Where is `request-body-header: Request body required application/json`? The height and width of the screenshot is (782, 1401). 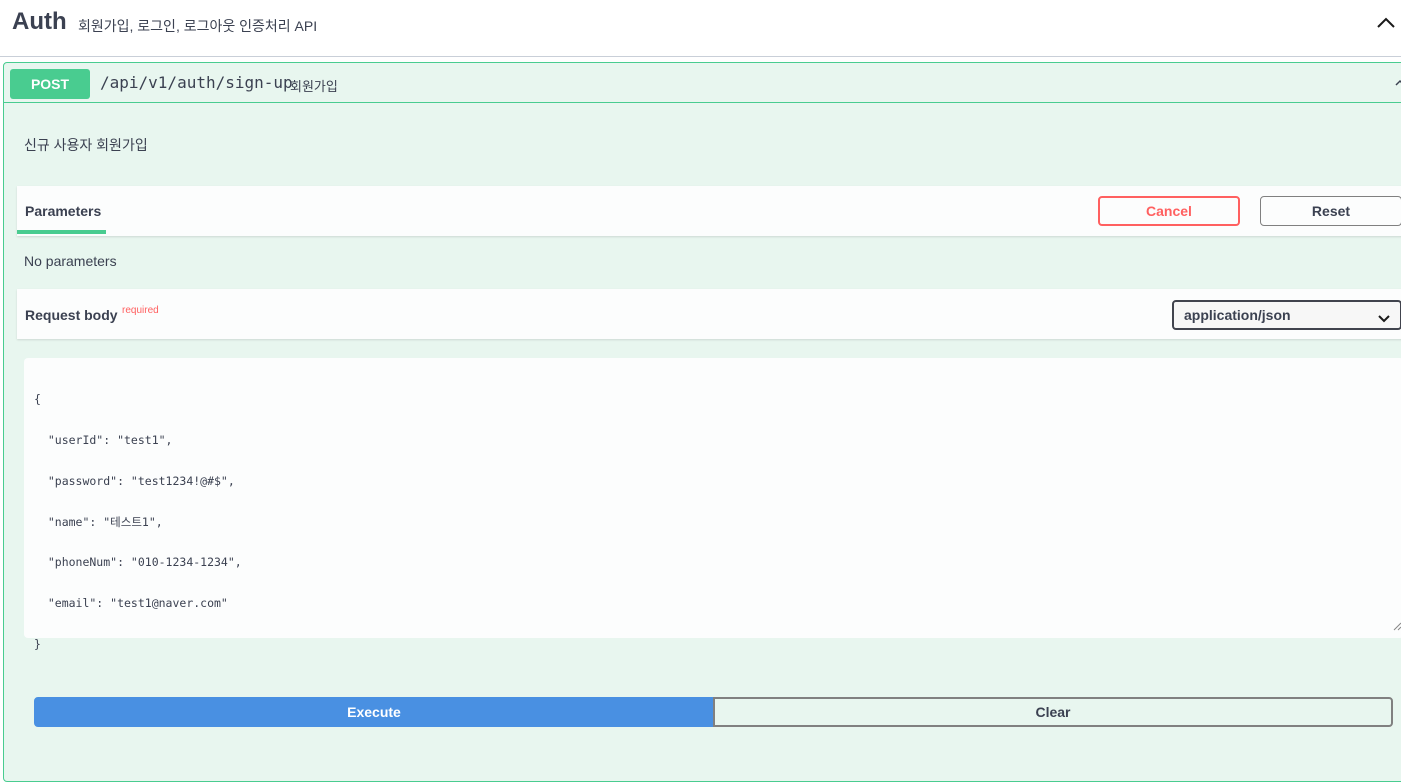
request-body-header: Request body required application/json is located at coordinates (709, 314).